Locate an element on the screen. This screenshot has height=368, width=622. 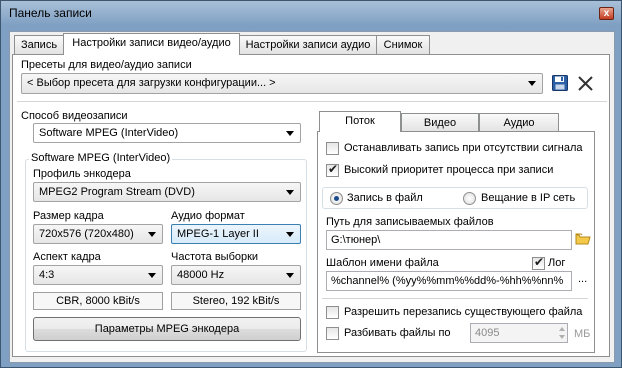
tab-audio: Аудио is located at coordinates (519, 122).